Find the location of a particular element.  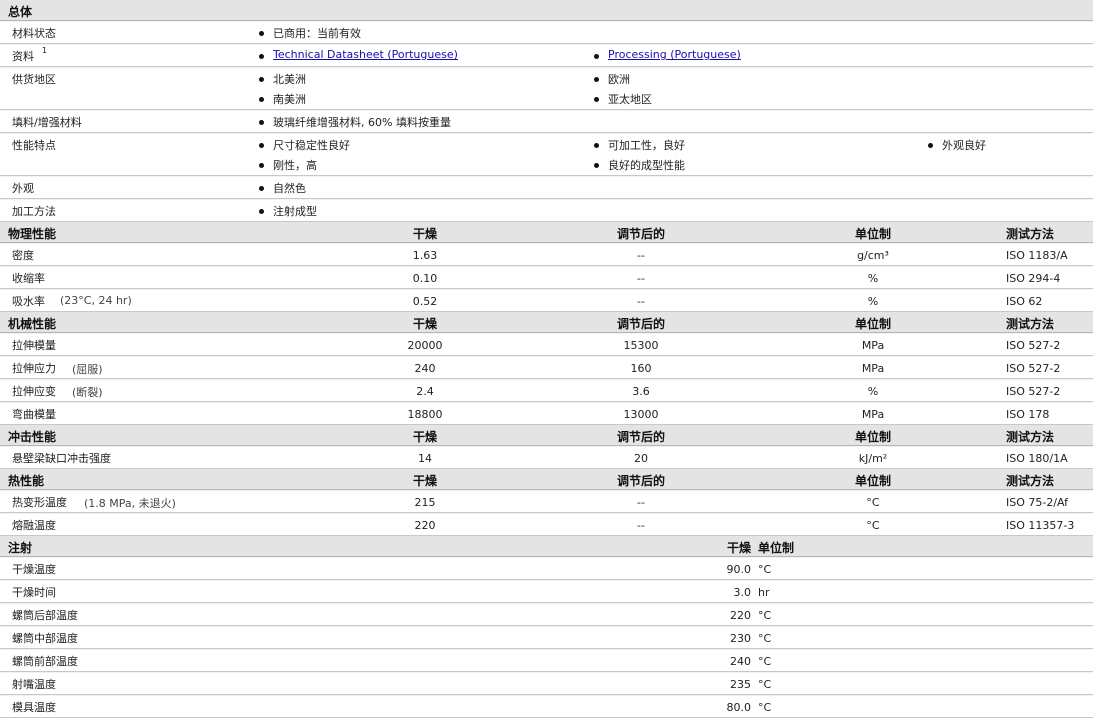

section-header-injection: 注射 干燥 单位制 is located at coordinates (546, 546).